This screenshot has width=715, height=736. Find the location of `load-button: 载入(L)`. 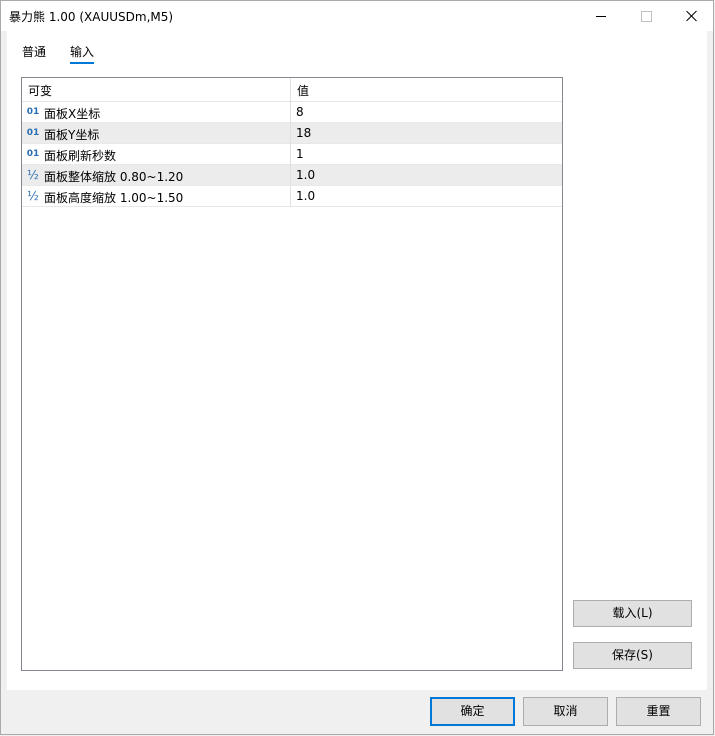

load-button: 载入(L) is located at coordinates (632, 613).